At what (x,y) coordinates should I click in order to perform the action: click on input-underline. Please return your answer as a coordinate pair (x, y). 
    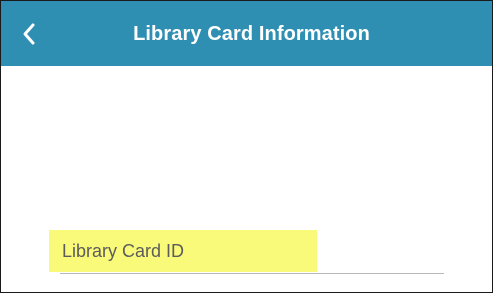
    Looking at the image, I should click on (252, 273).